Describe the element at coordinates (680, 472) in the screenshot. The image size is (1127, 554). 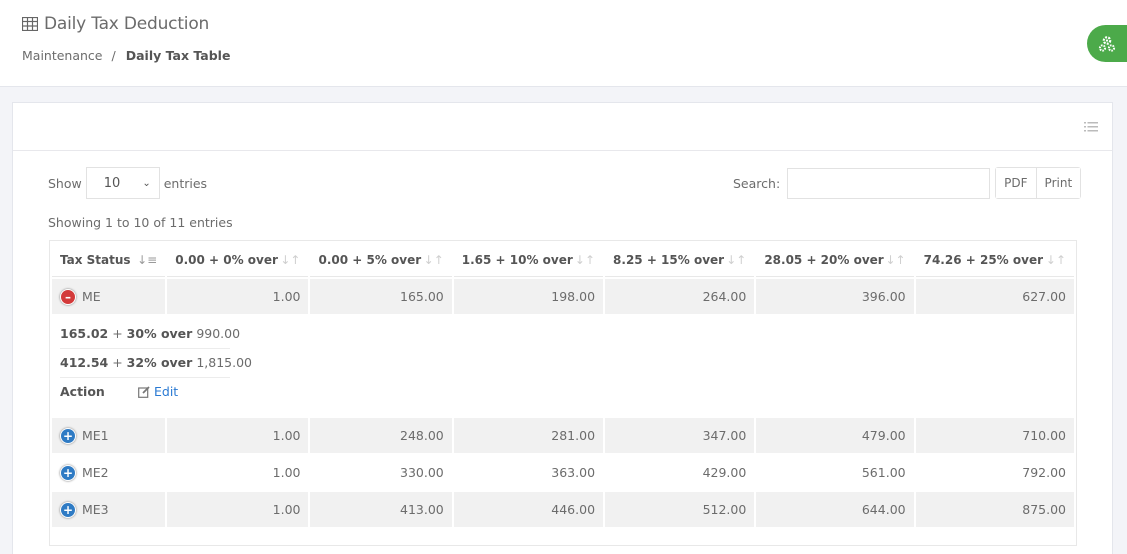
I see `value-cell: 429.00` at that location.